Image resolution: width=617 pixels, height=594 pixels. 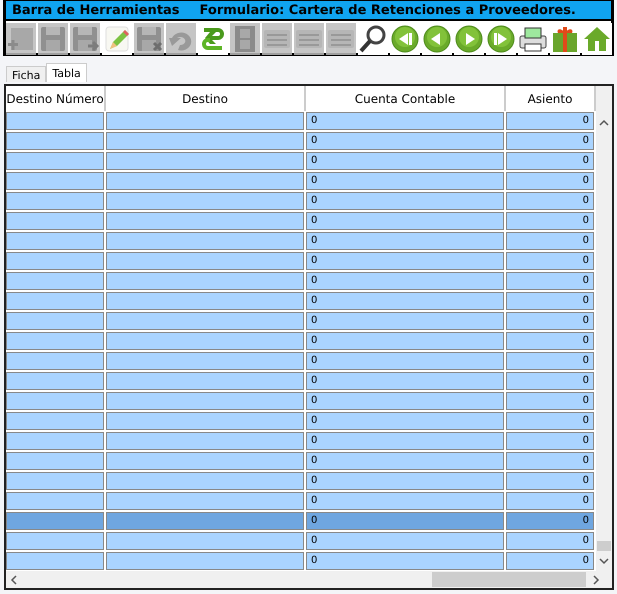 I want to click on column-header: Cuenta Contable, so click(x=406, y=98).